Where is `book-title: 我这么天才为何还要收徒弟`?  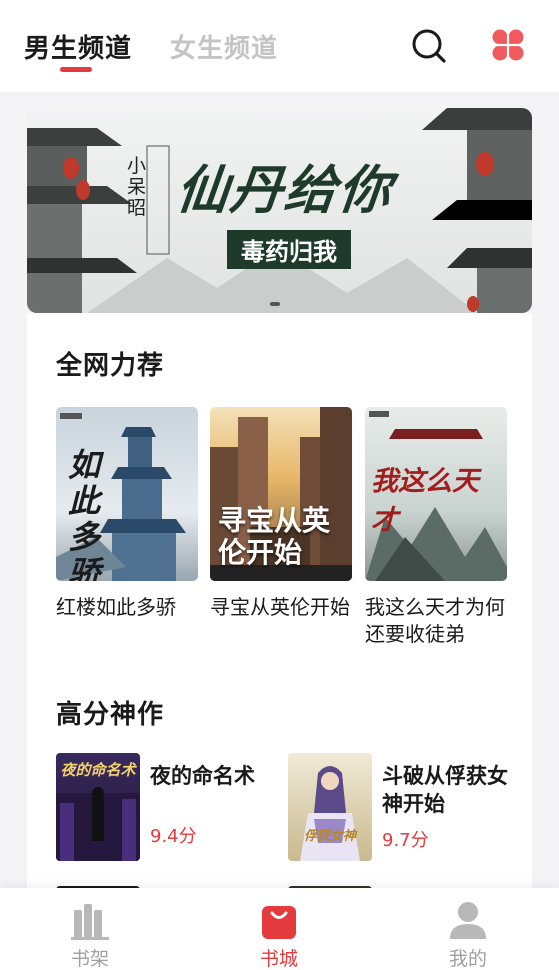
book-title: 我这么天才为何还要收徒弟 is located at coordinates (436, 621).